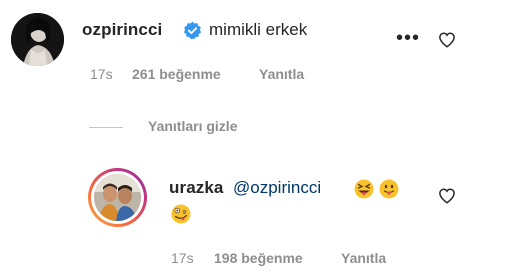 The width and height of the screenshot is (523, 279). What do you see at coordinates (258, 258) in the screenshot?
I see `reply-like-count: 198 beğenme` at bounding box center [258, 258].